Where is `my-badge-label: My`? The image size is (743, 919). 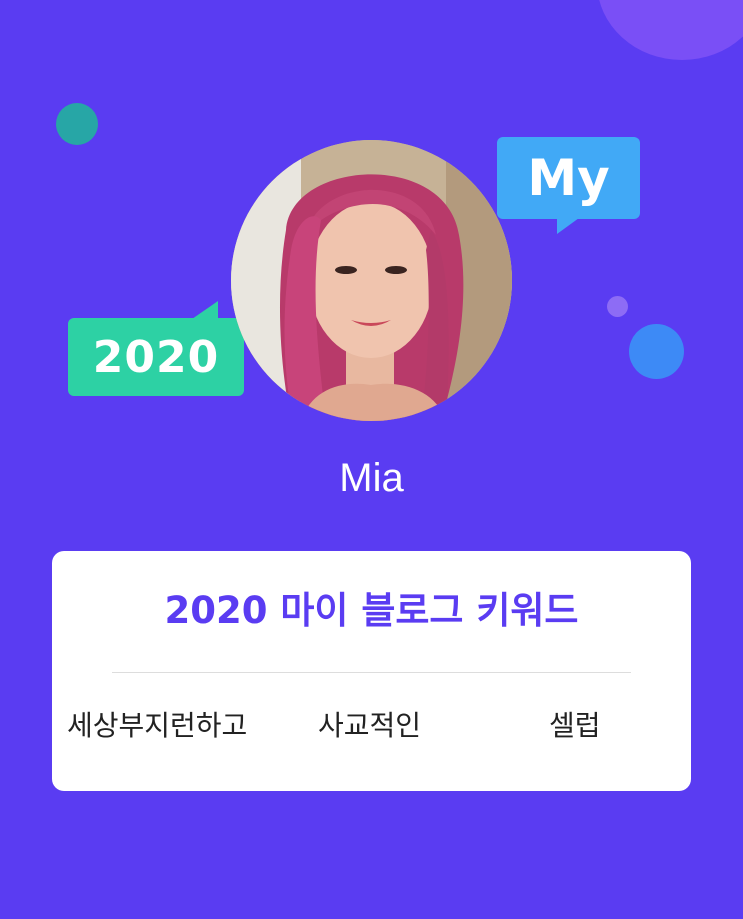 my-badge-label: My is located at coordinates (568, 178).